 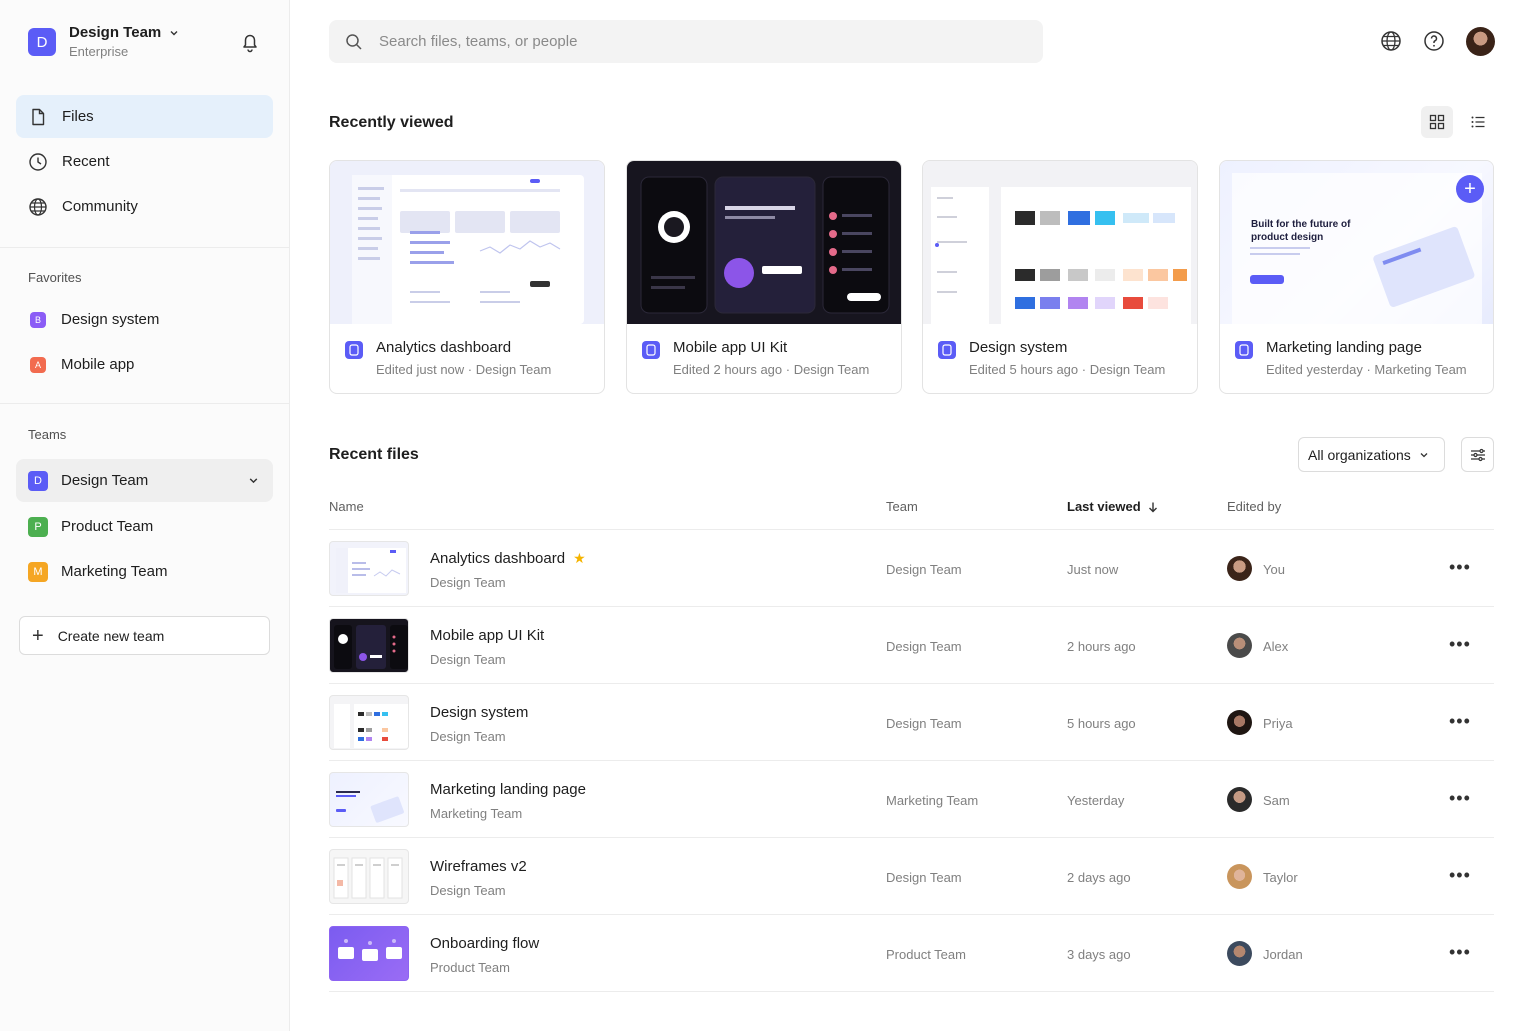 What do you see at coordinates (144, 161) in the screenshot?
I see `nav-recent: Recent` at bounding box center [144, 161].